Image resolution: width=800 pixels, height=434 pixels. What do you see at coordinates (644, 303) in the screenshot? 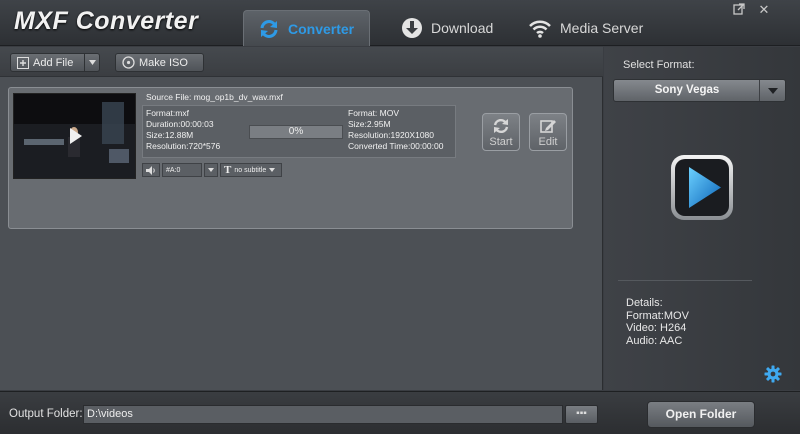
I see `details-title: Details:` at bounding box center [644, 303].